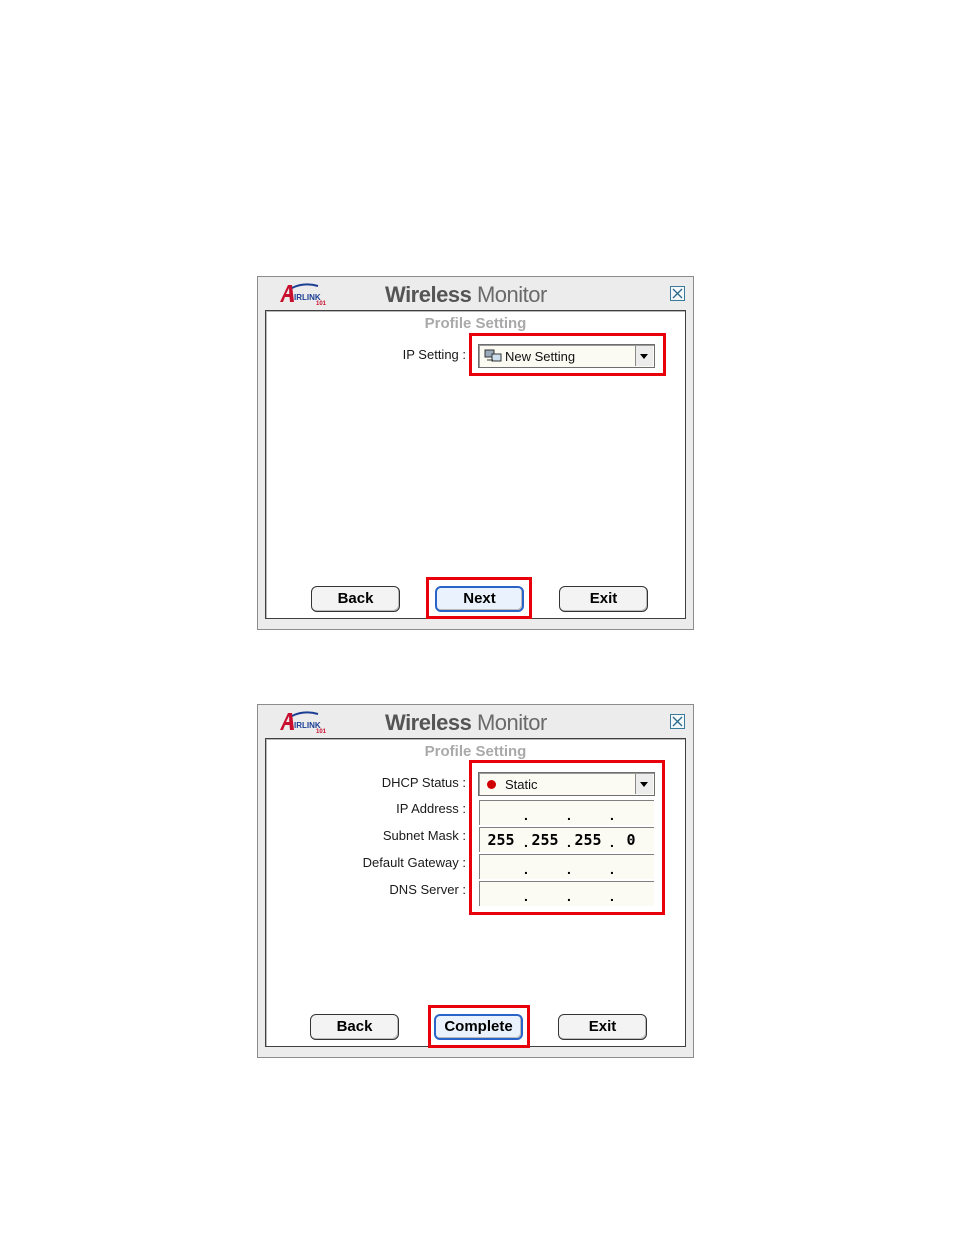 This screenshot has height=1235, width=954. What do you see at coordinates (434, 354) in the screenshot?
I see `ip-setting-label: IP Setting :` at bounding box center [434, 354].